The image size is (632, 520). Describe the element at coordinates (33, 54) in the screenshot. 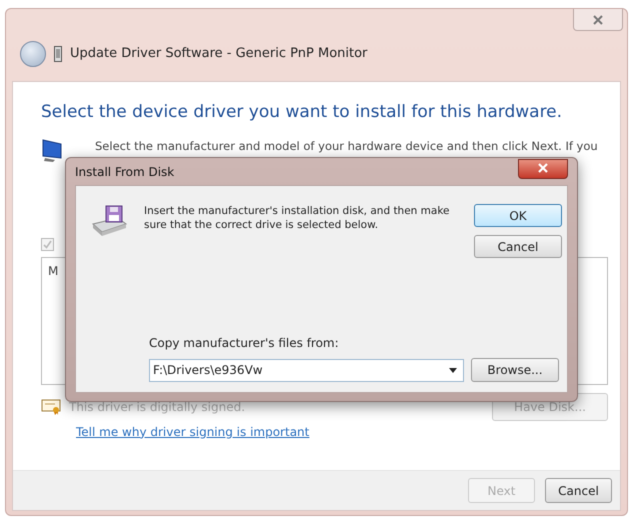

I see `back-button` at that location.